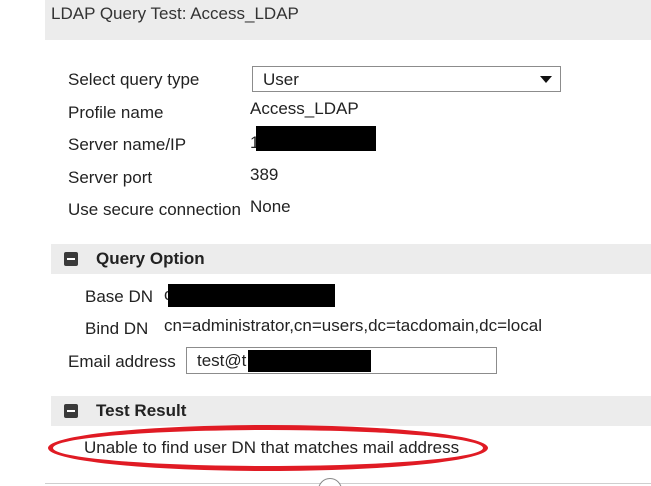  Describe the element at coordinates (348, 20) in the screenshot. I see `dialog-header: LDAP Query Test: Access_LDAP` at that location.